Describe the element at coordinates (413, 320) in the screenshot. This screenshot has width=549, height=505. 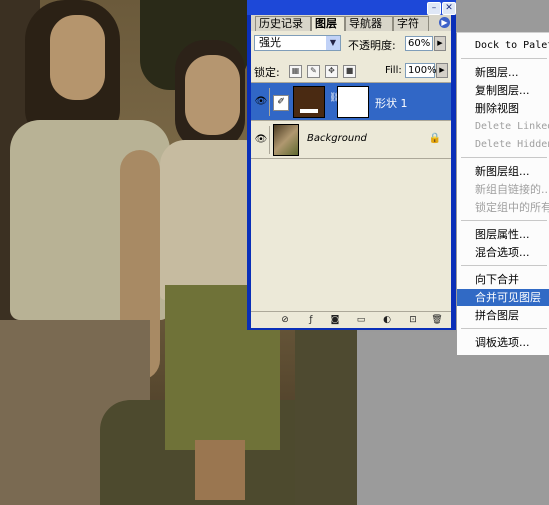
I see `new-layer-icon: ⊡` at that location.